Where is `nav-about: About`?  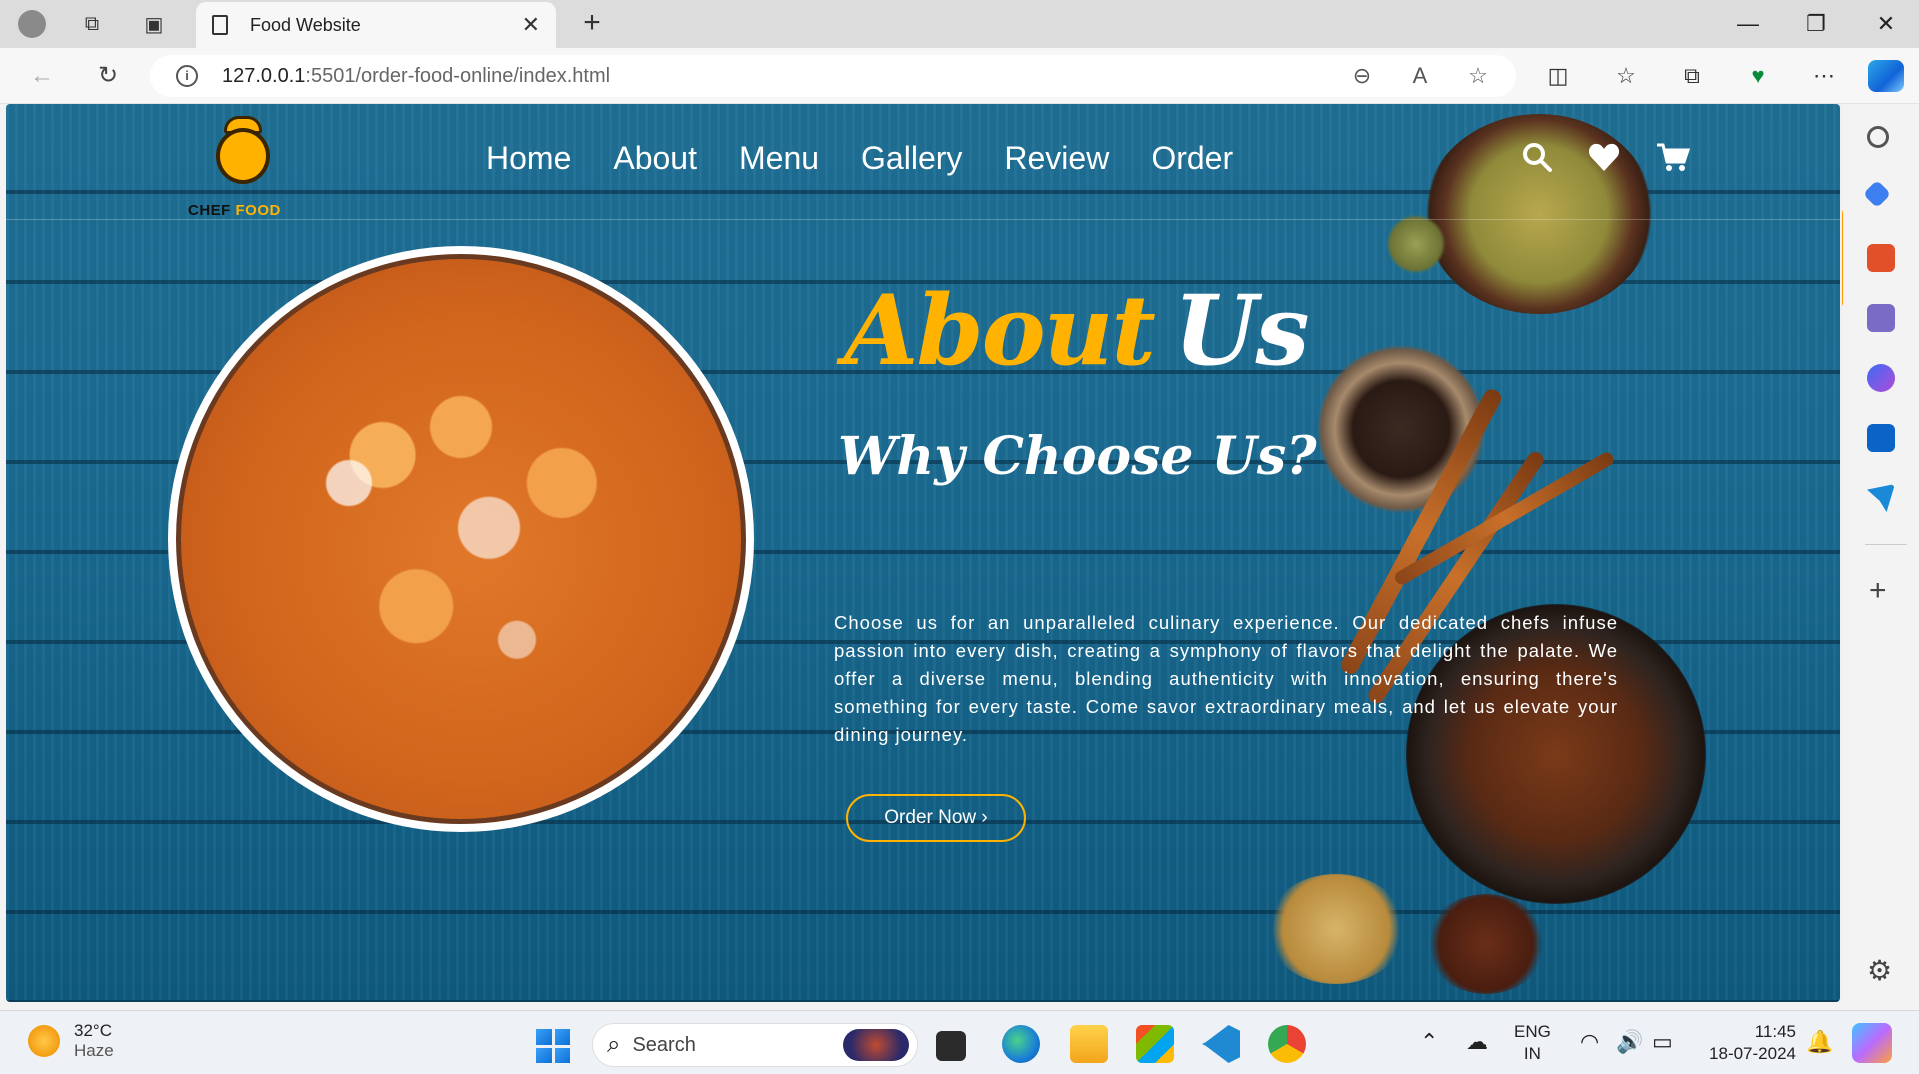
nav-about: About is located at coordinates (655, 158).